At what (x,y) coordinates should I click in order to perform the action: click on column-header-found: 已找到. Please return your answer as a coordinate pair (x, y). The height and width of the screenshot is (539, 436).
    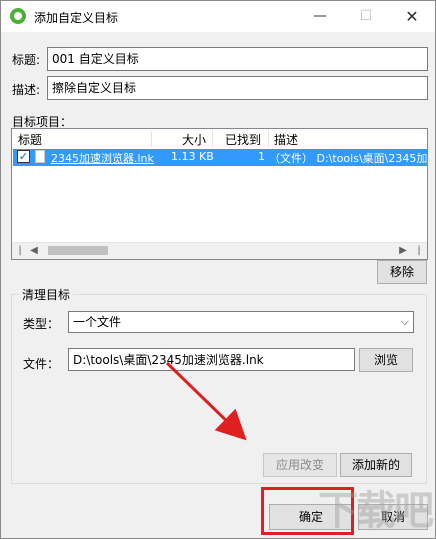
    Looking at the image, I should click on (243, 139).